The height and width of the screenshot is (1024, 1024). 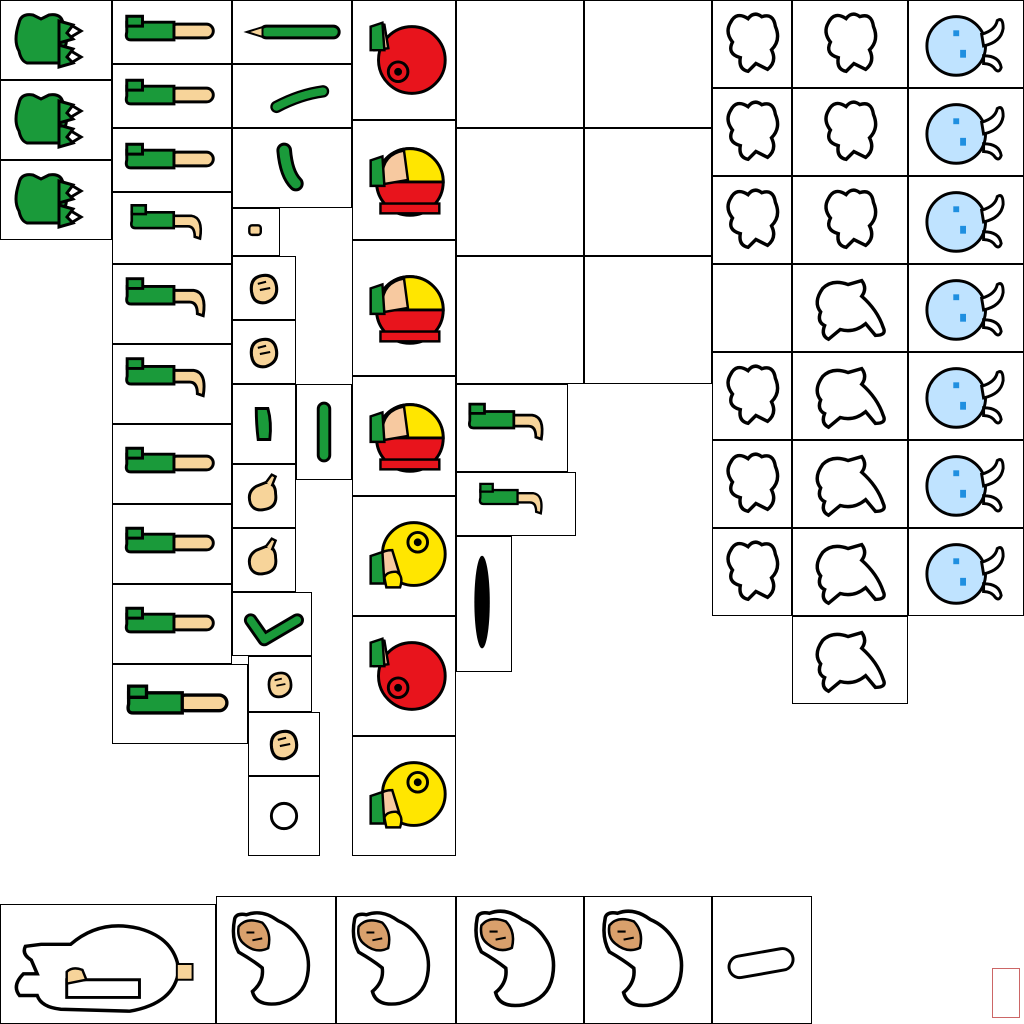 I want to click on ring-sprite, so click(x=284, y=816).